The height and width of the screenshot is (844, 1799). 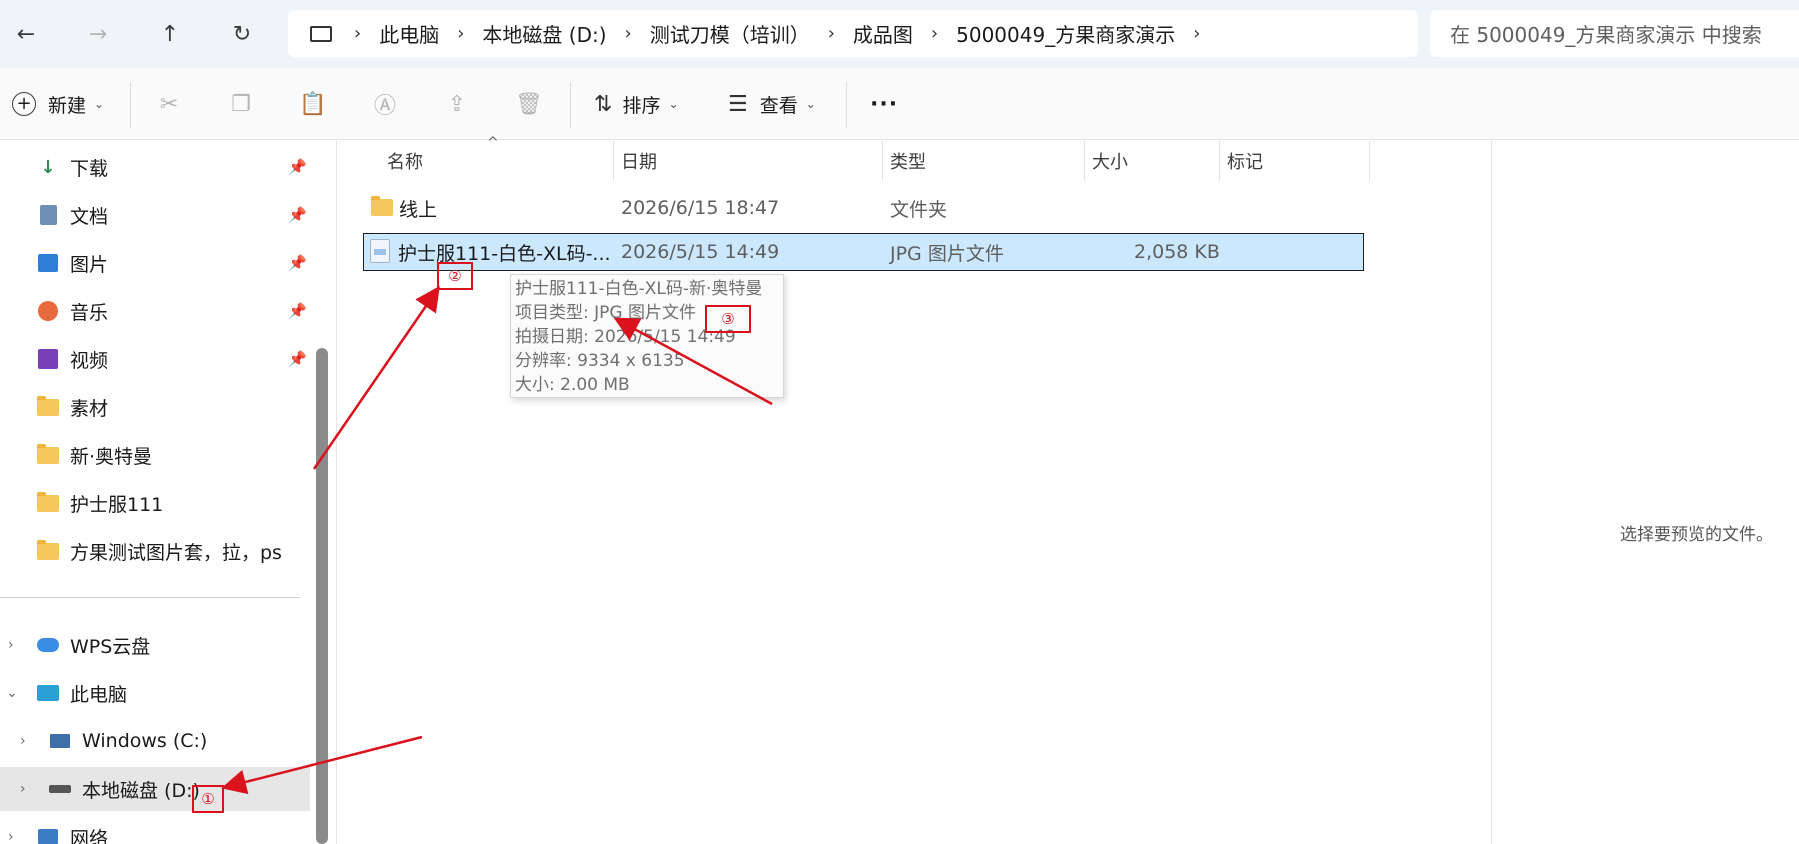 I want to click on sidebar-item-label: 护士服111, so click(x=117, y=504).